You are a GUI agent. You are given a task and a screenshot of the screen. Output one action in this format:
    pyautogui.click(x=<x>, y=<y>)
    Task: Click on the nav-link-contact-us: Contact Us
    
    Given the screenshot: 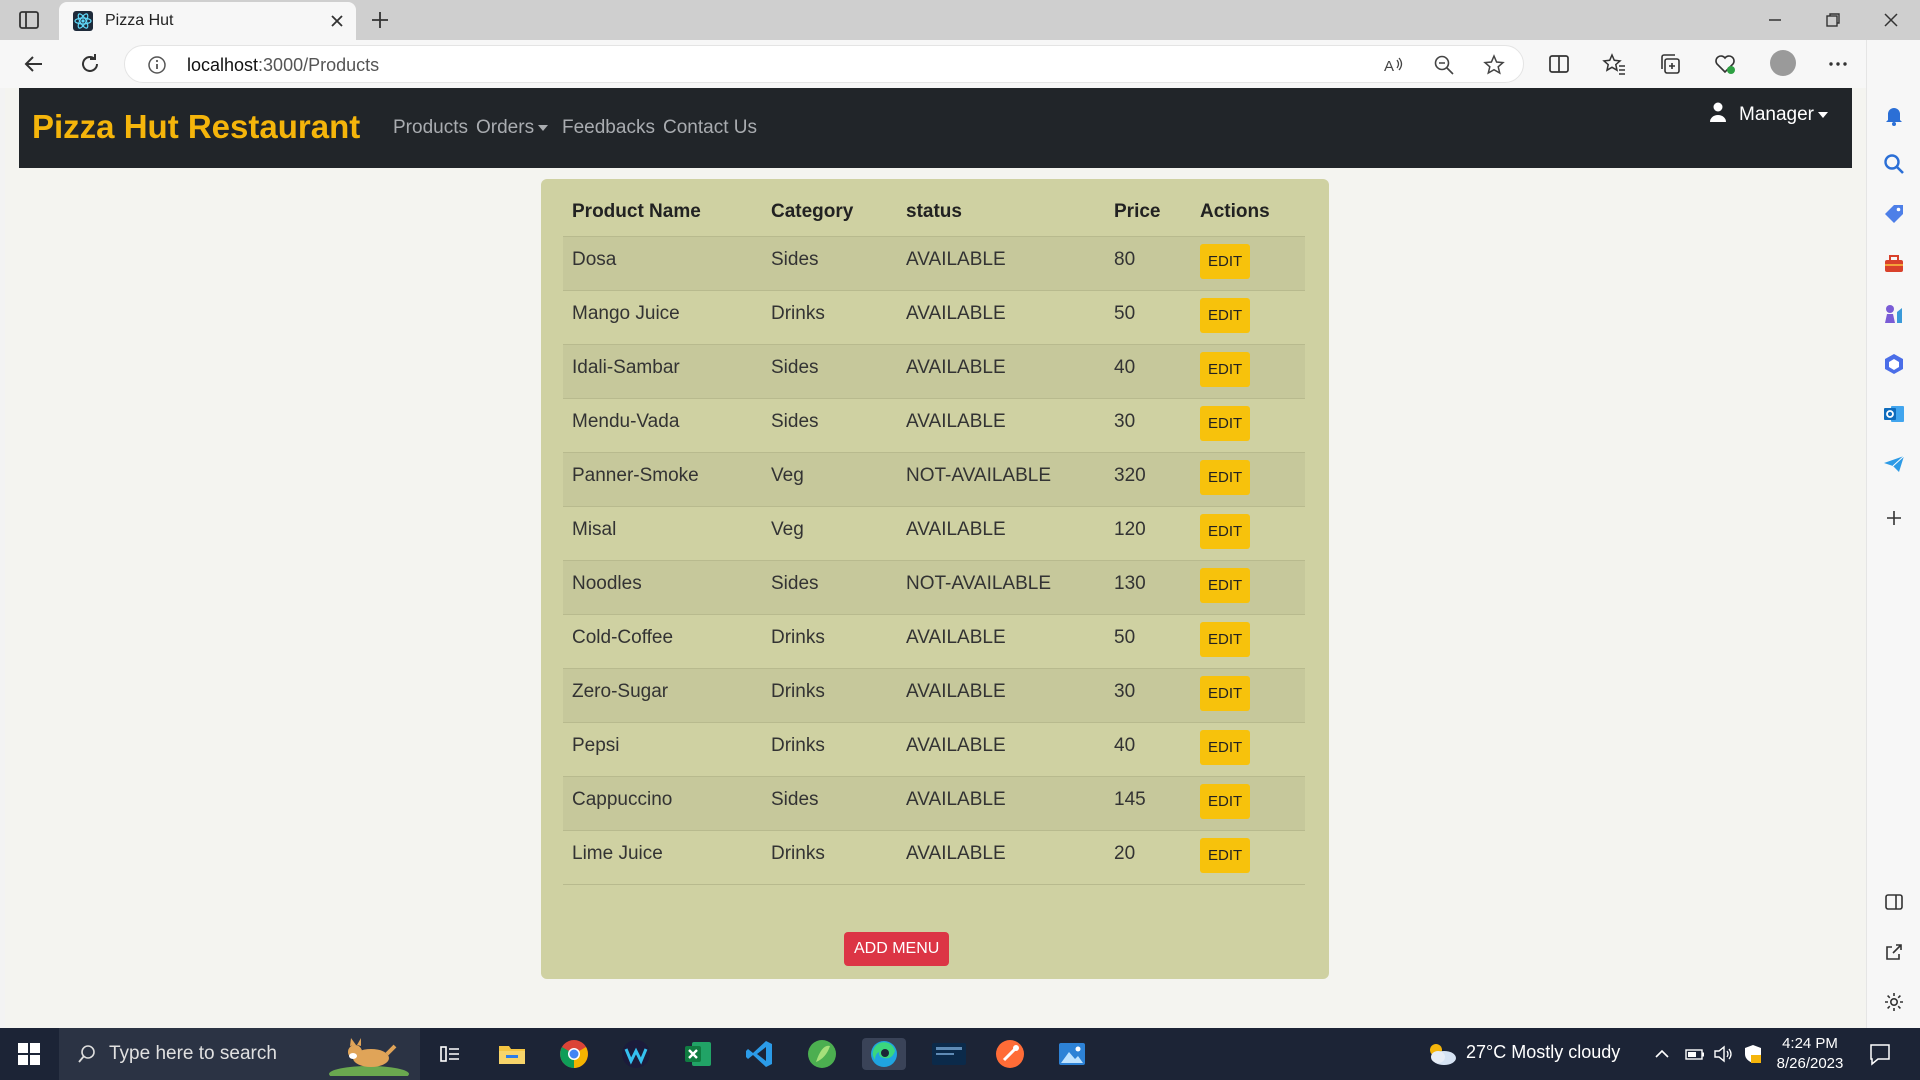 What is the action you would take?
    pyautogui.click(x=710, y=128)
    